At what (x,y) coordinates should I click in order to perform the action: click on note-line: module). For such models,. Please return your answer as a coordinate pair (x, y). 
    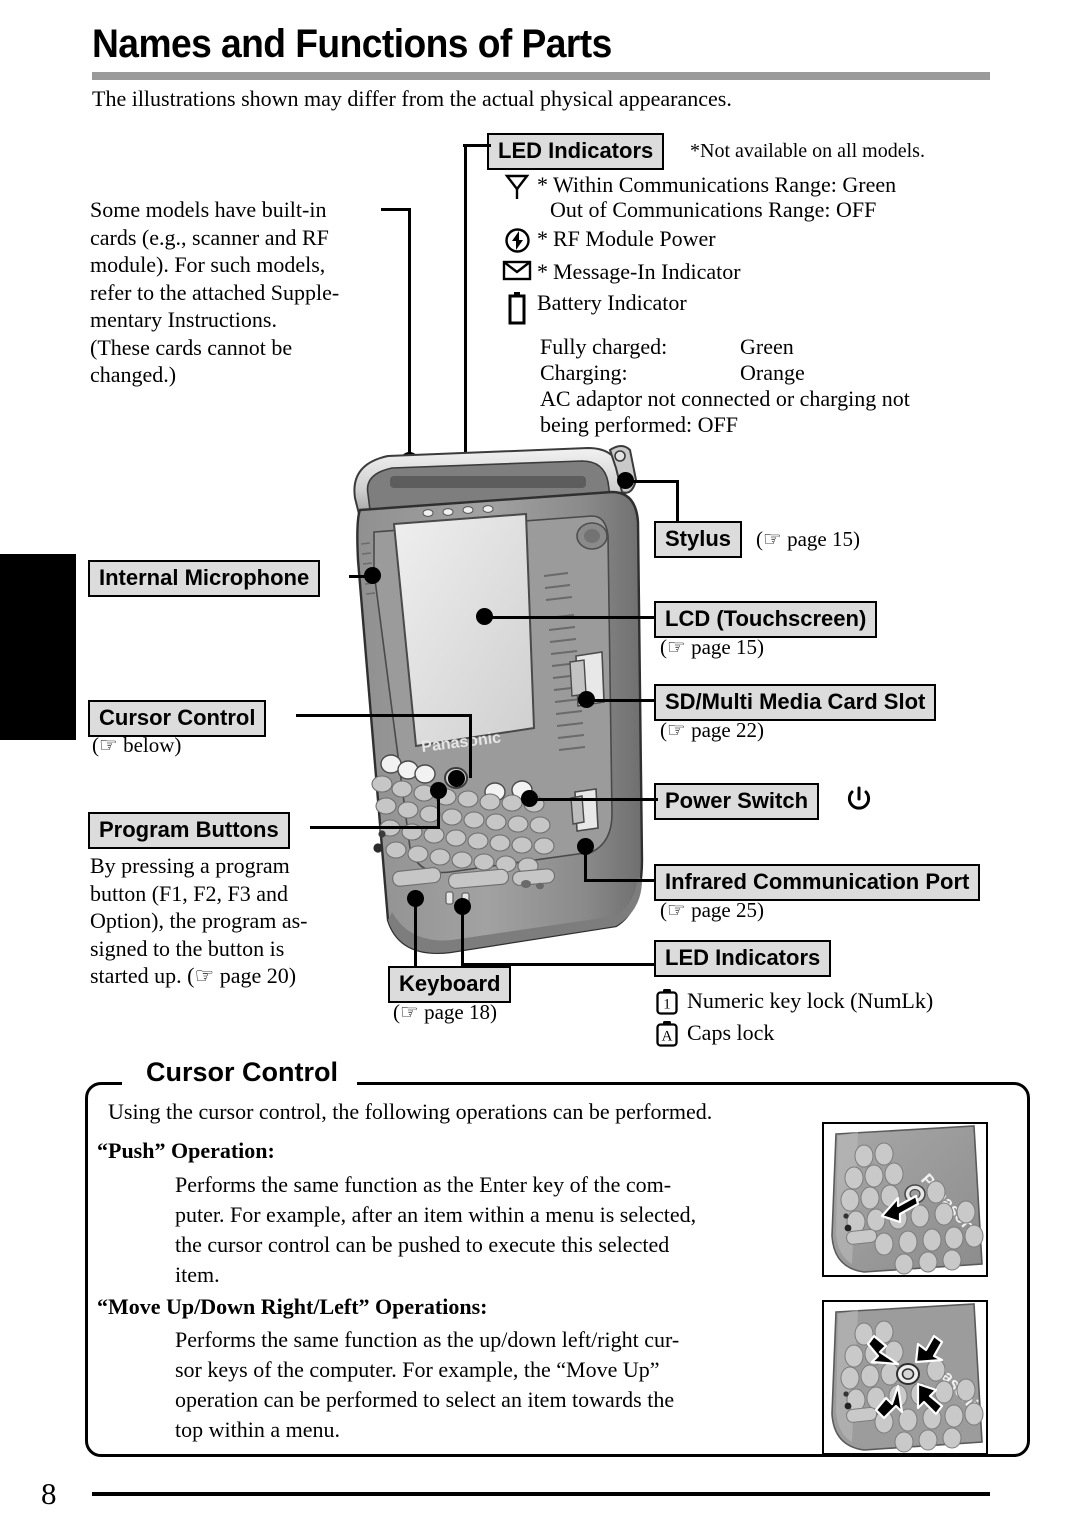
    Looking at the image, I should click on (208, 264).